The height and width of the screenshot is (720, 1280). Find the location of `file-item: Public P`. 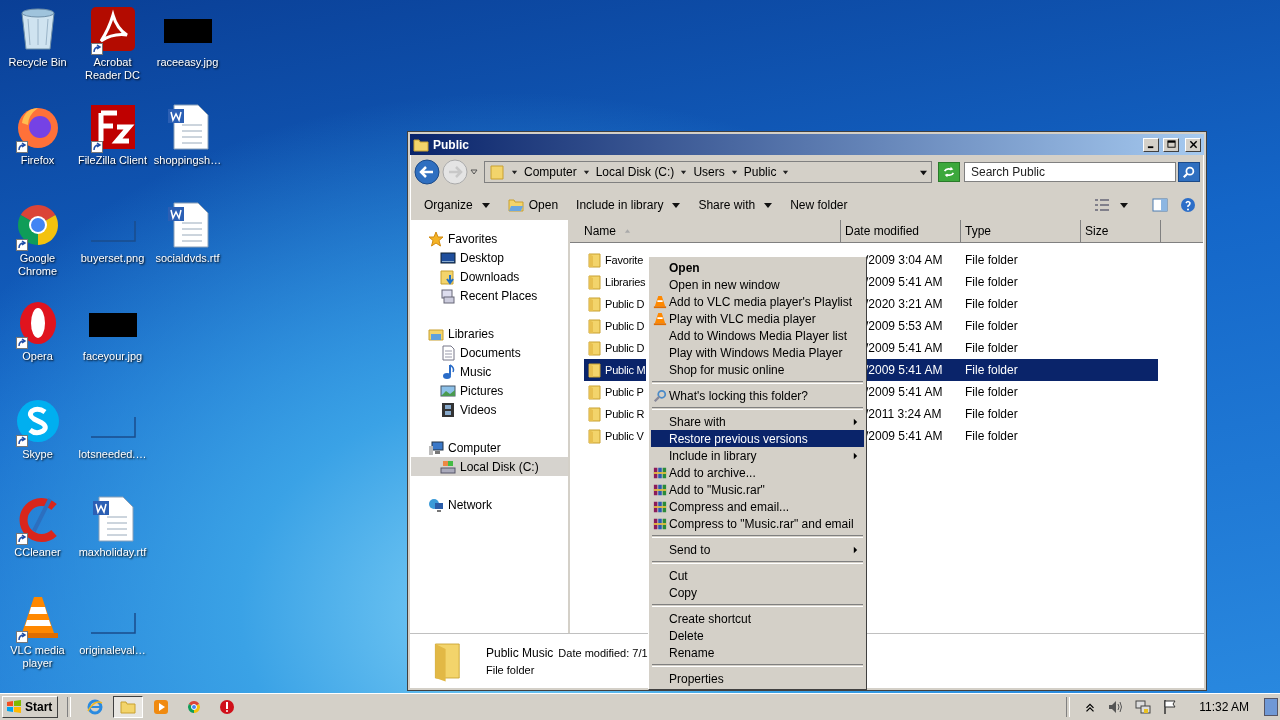

file-item: Public P is located at coordinates (615, 392).